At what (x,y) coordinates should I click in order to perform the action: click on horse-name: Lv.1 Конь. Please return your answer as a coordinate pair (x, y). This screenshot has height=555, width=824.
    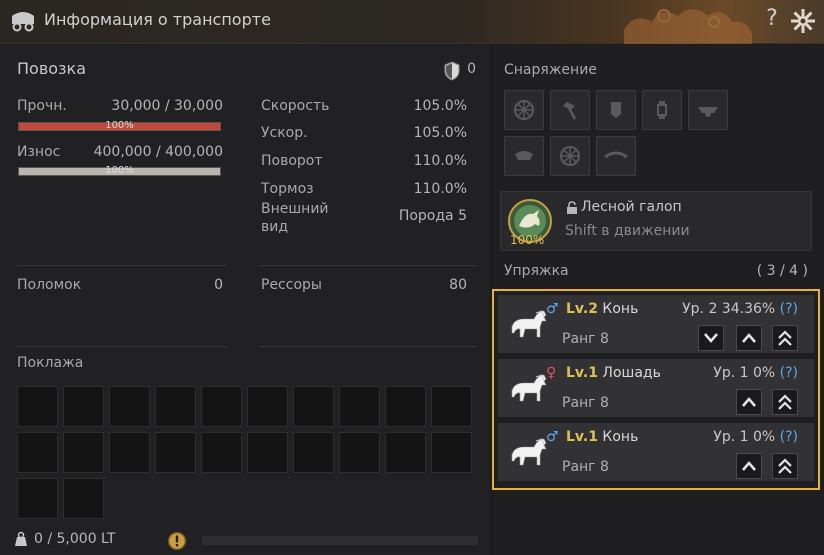
    Looking at the image, I should click on (602, 437).